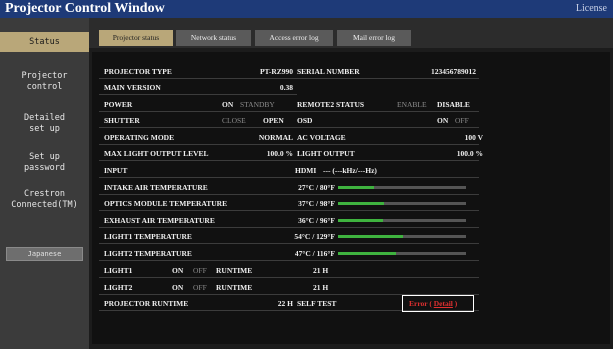 This screenshot has width=613, height=349. I want to click on row-light1: LIGHT1 ON OFF RUNTIME 21 H, so click(289, 270).